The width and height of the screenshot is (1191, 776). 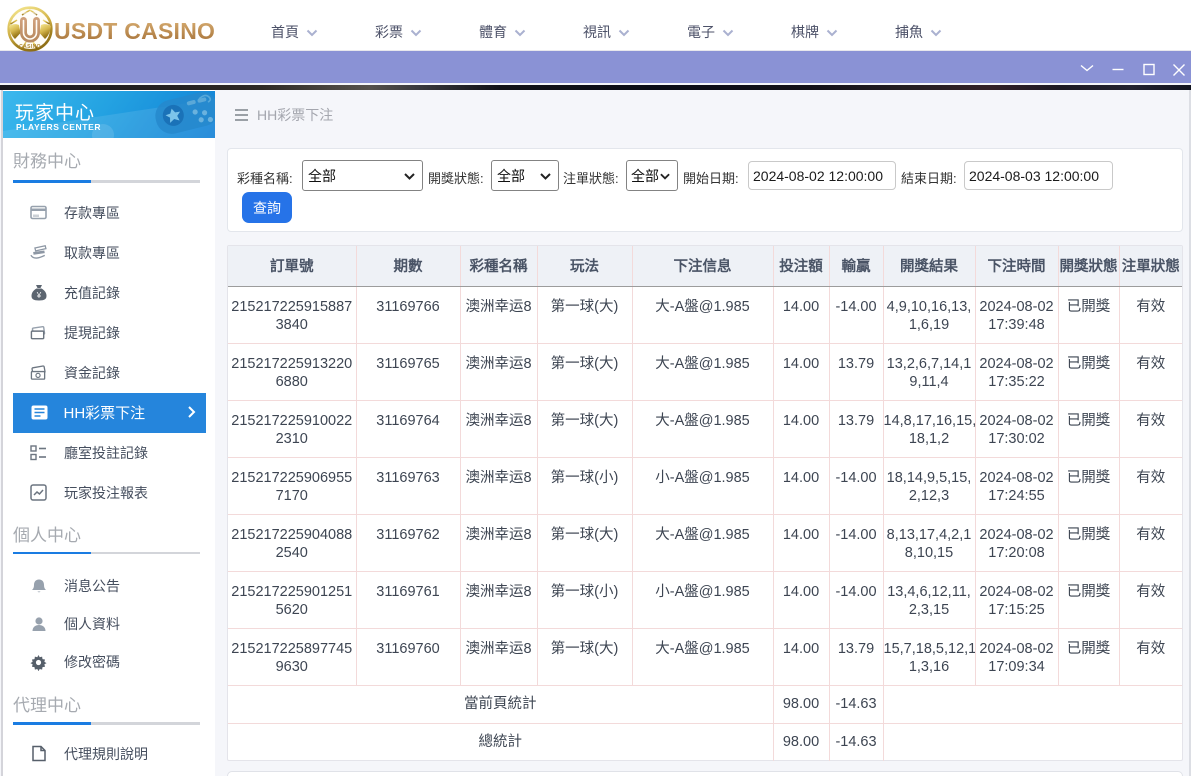 I want to click on svg-text: CASINO, so click(x=30, y=47).